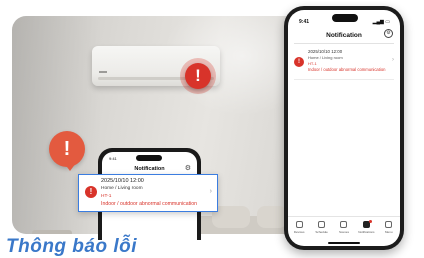  I want to click on nav-label: Schedule, so click(321, 232).